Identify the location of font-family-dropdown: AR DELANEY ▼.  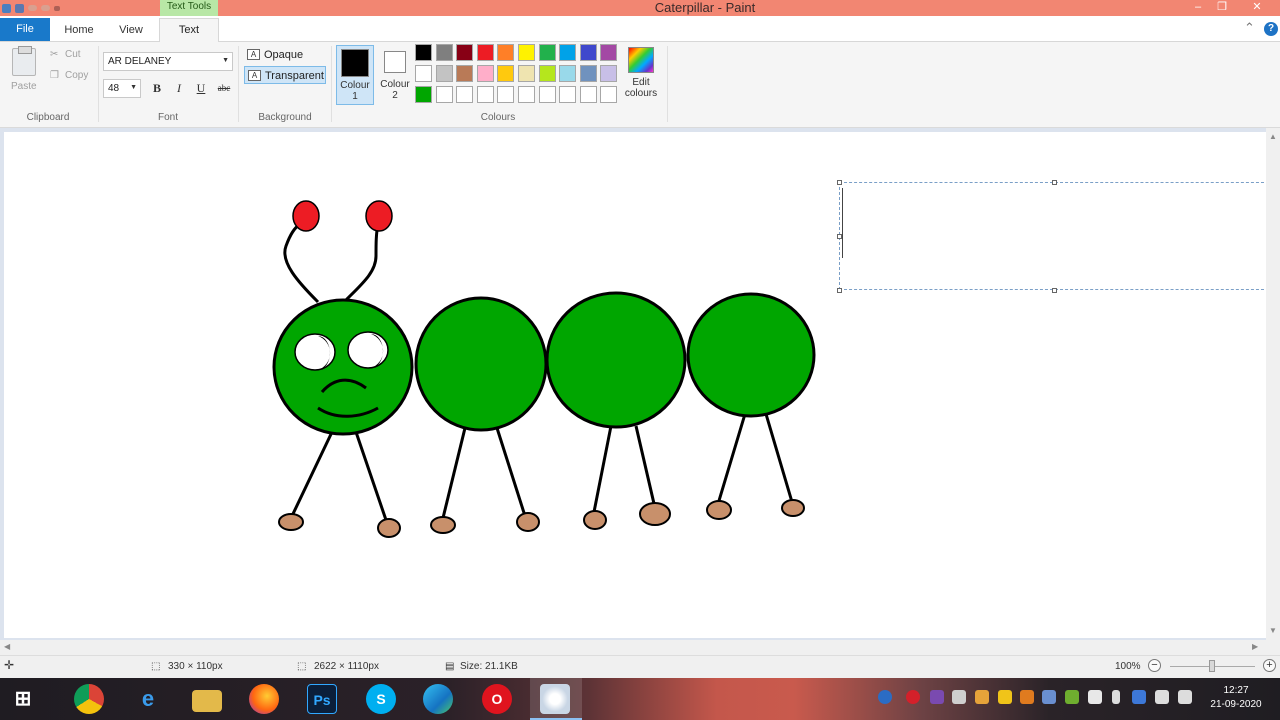
(168, 61).